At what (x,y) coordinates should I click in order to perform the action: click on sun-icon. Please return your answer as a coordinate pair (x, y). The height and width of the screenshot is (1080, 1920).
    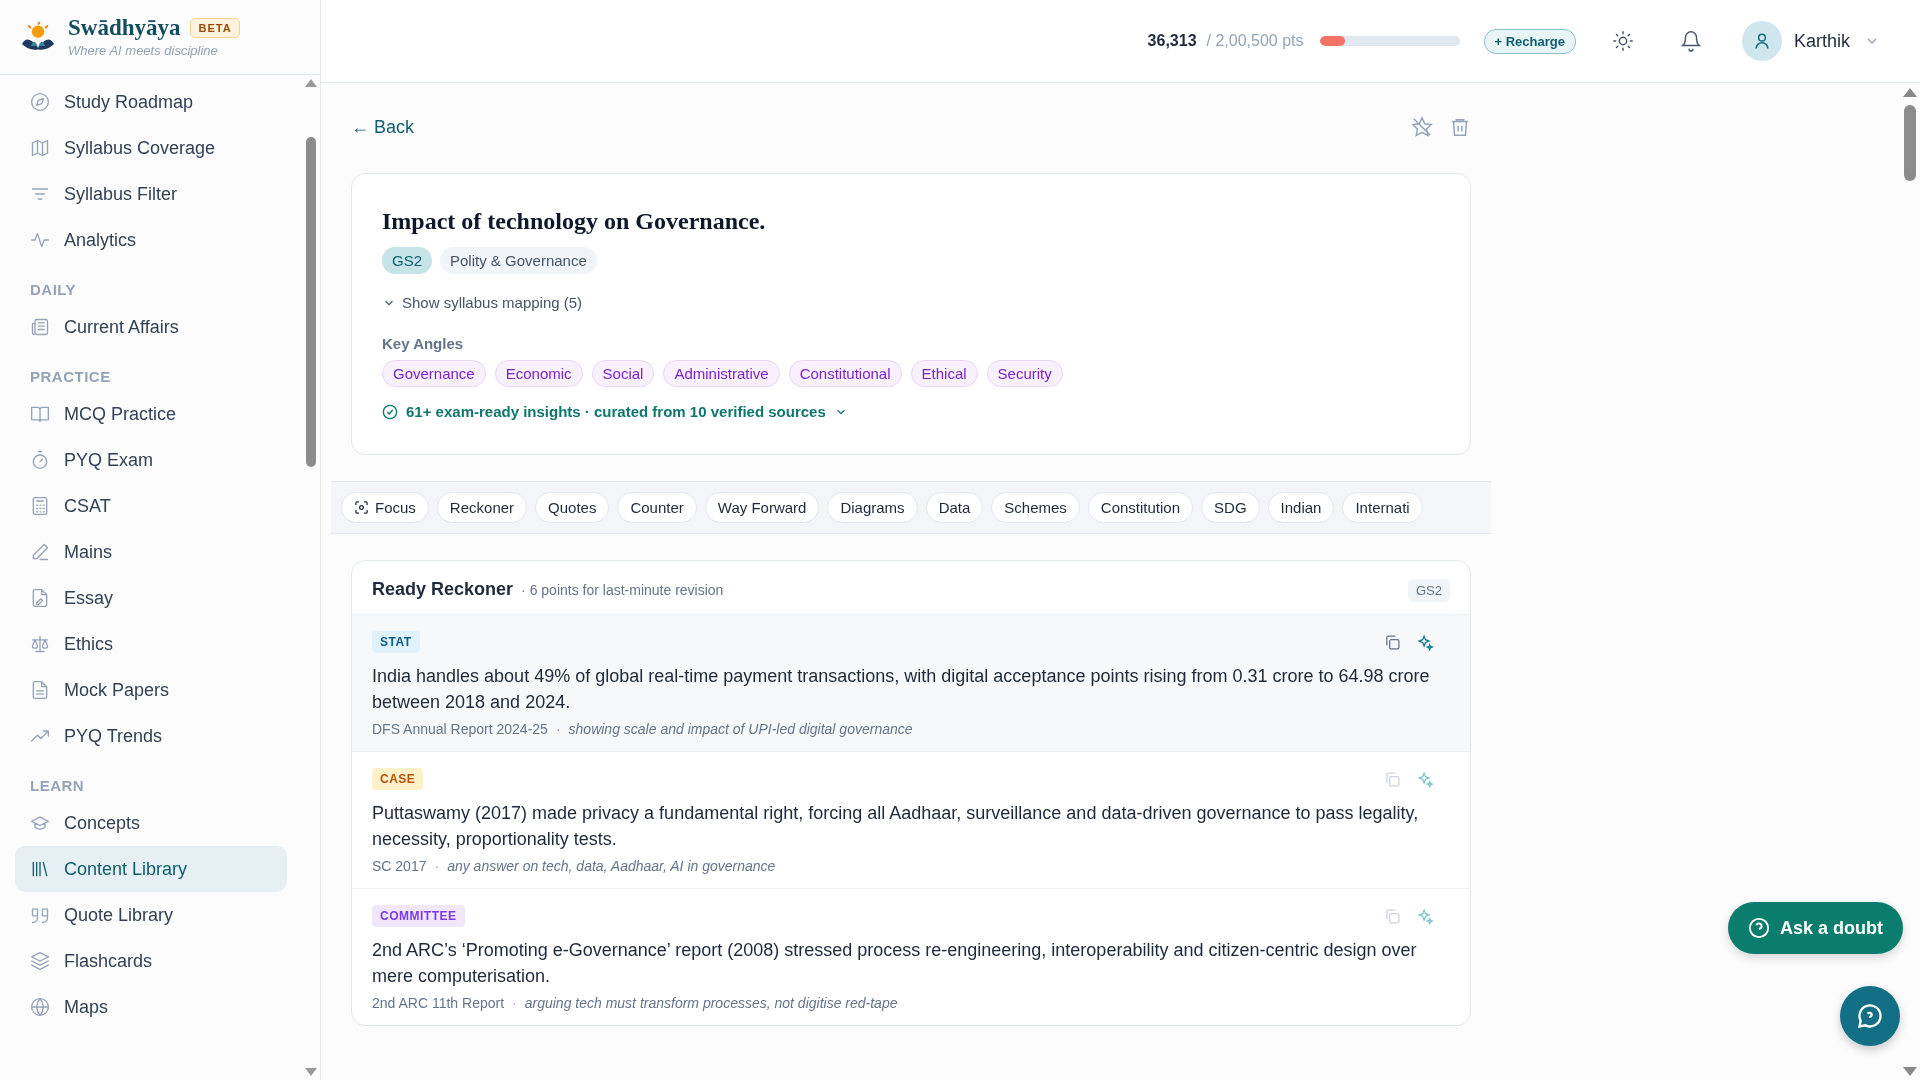
    Looking at the image, I should click on (1622, 41).